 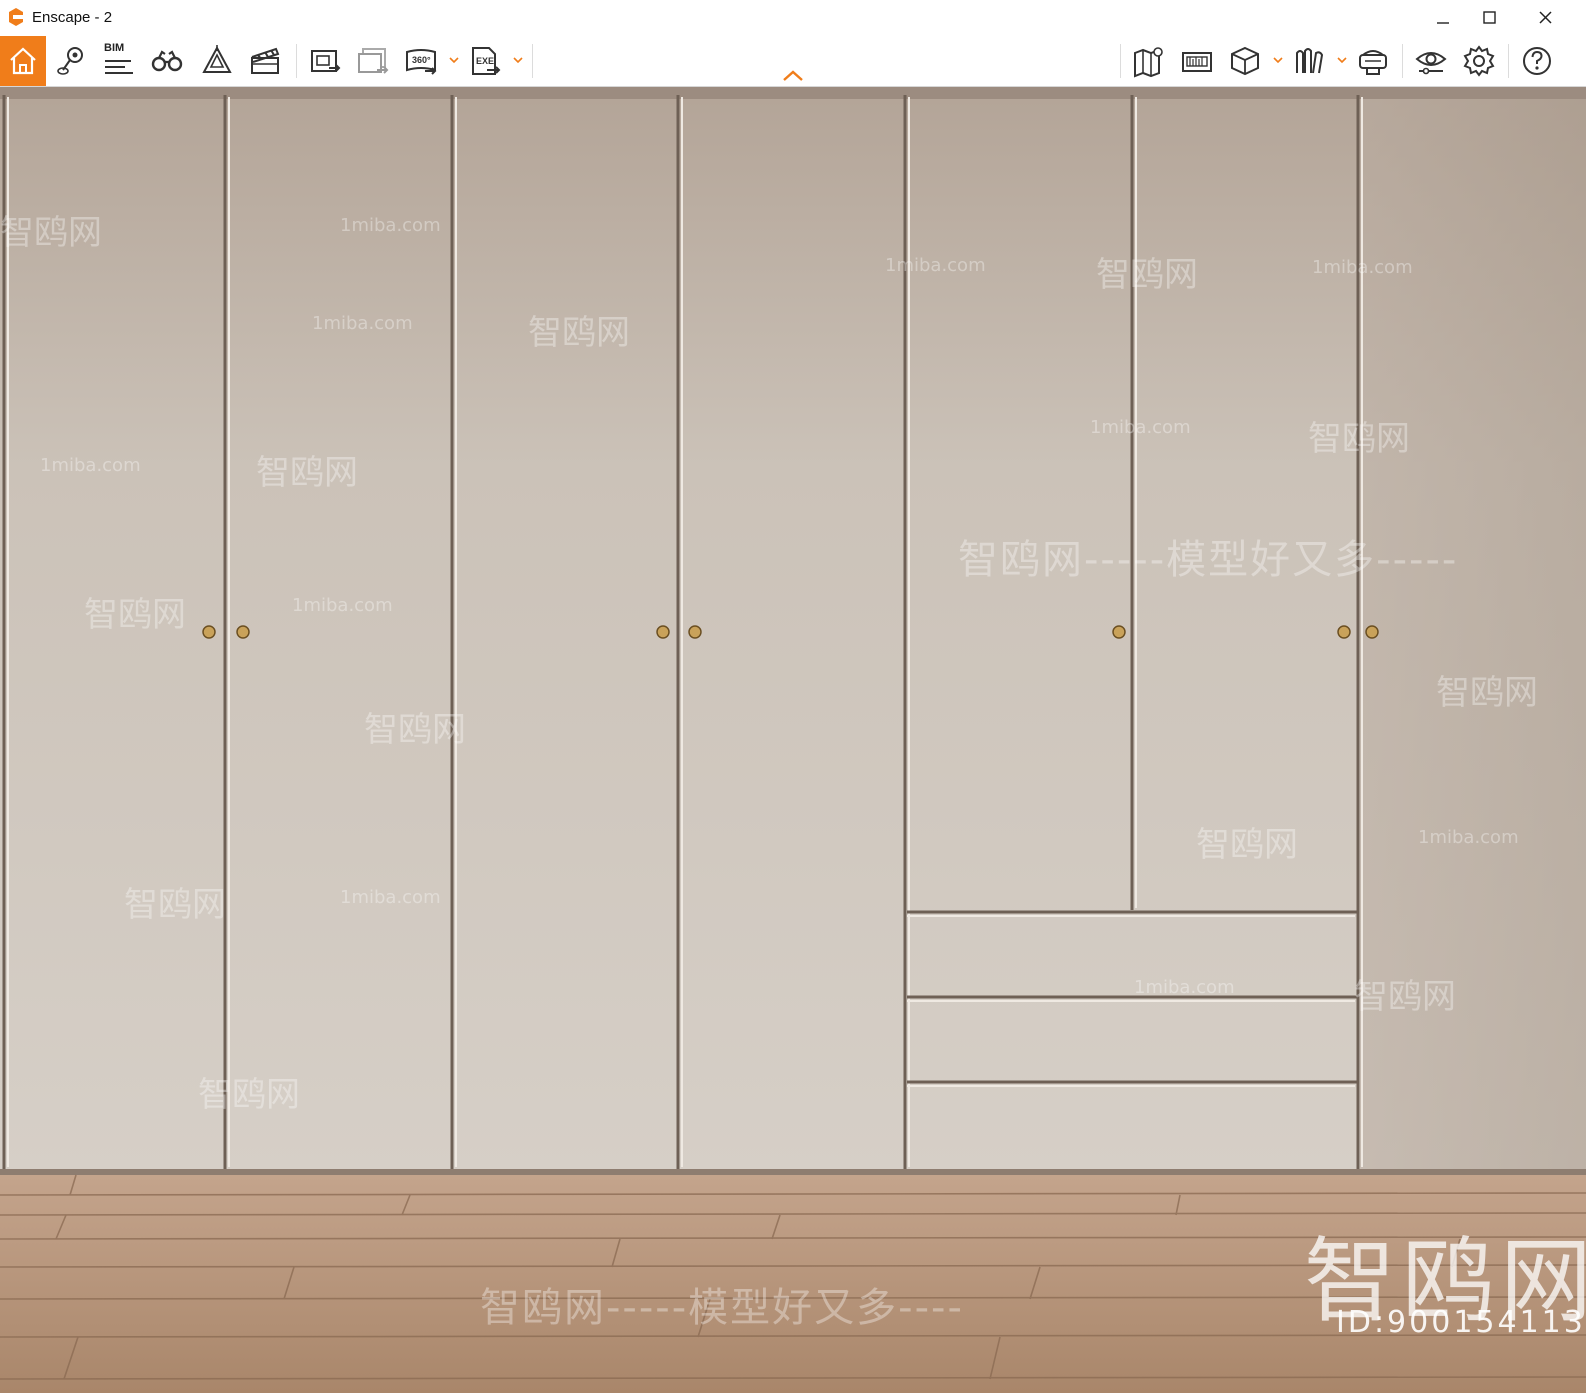 I want to click on panorama-dropdown-chevron-icon, so click(x=454, y=60).